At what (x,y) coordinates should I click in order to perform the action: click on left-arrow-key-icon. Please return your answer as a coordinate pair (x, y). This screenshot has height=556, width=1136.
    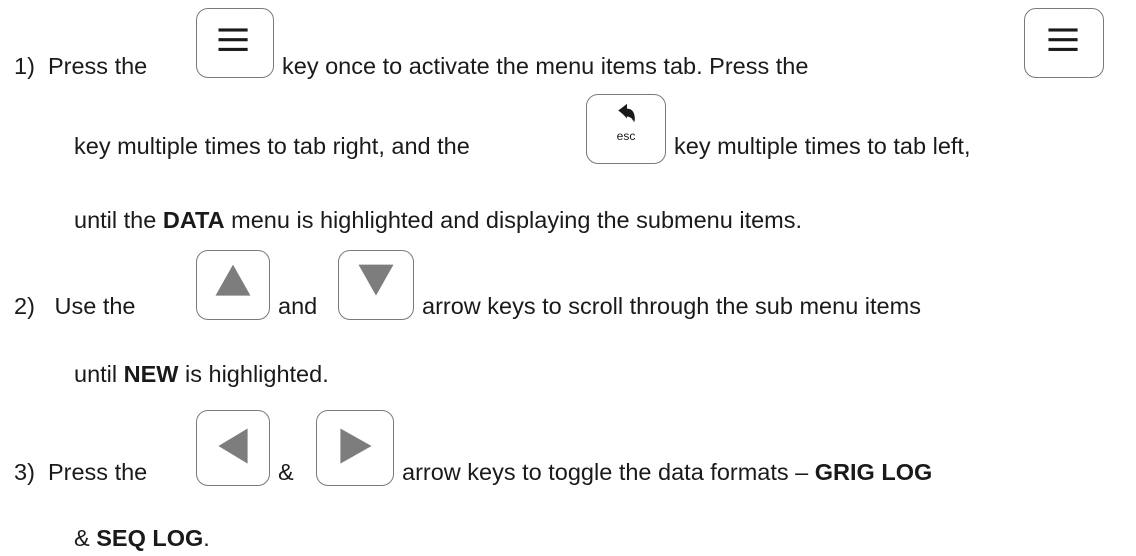
    Looking at the image, I should click on (233, 448).